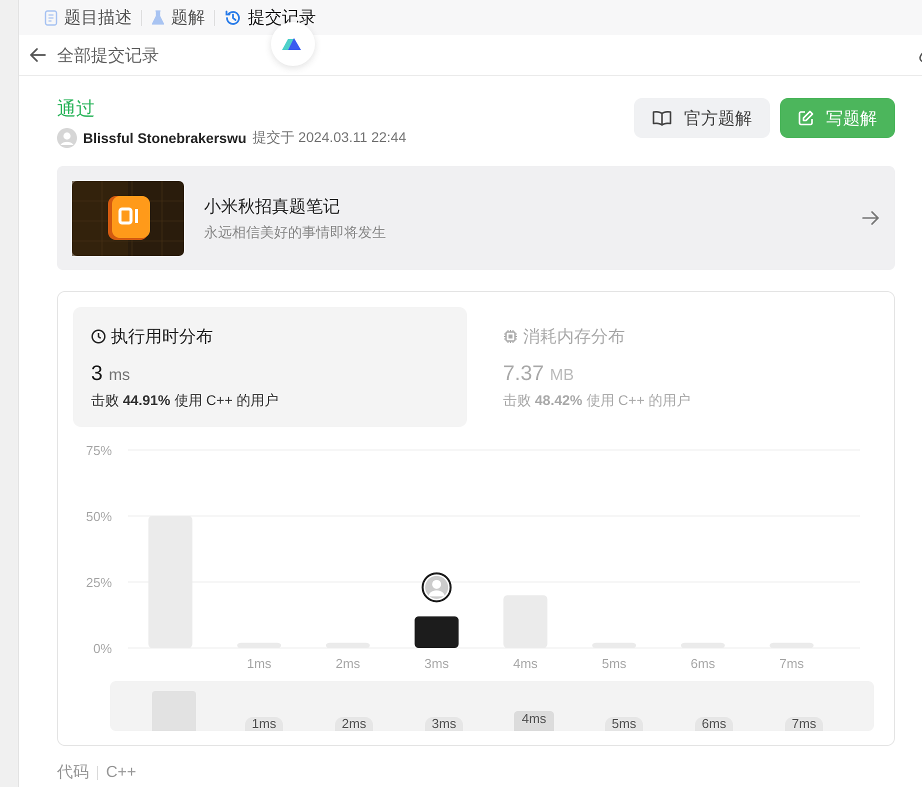  What do you see at coordinates (99, 450) in the screenshot?
I see `y-tick-label: 75%` at bounding box center [99, 450].